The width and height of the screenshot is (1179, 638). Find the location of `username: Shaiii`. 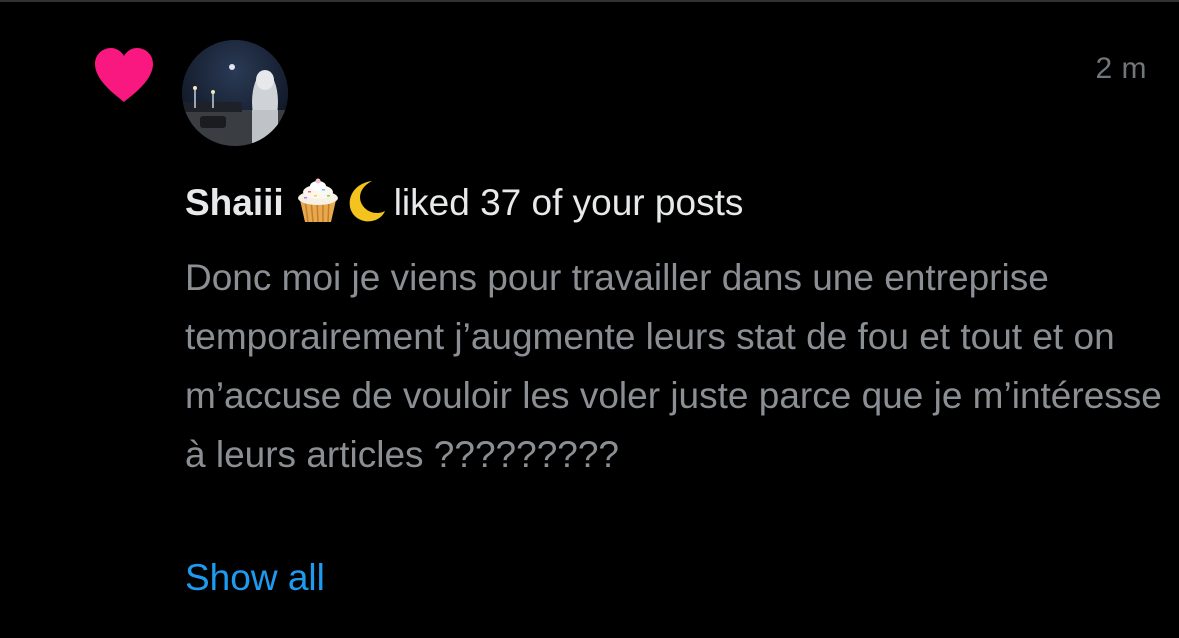

username: Shaiii is located at coordinates (234, 202).